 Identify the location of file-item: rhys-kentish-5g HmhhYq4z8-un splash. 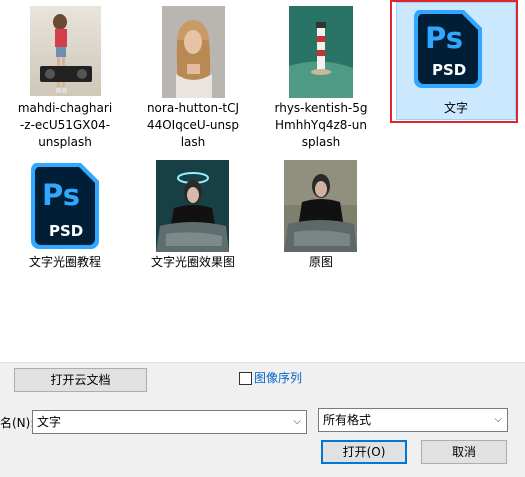
(321, 80).